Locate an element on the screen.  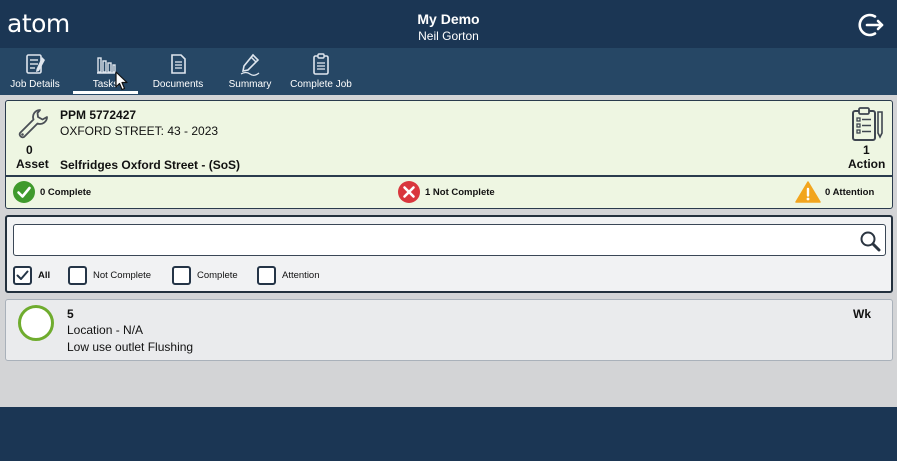
not-complete-count: 1 Not Complete is located at coordinates (460, 192).